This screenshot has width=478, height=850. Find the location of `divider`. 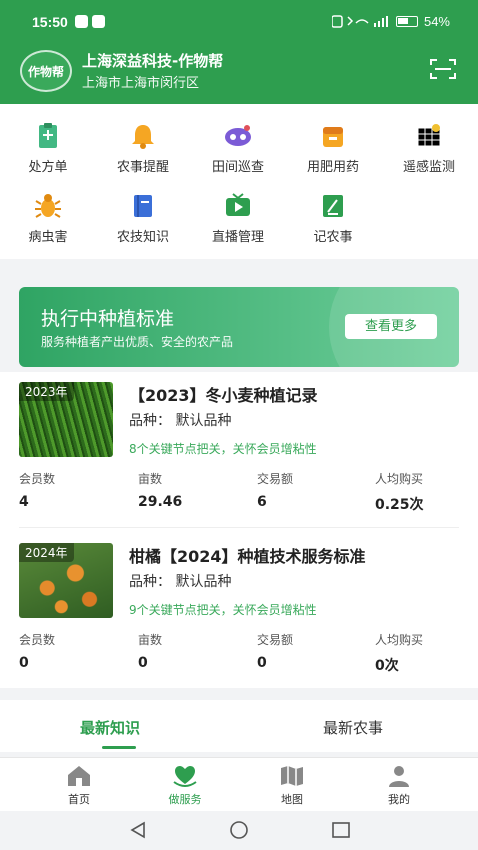

divider is located at coordinates (239, 527).